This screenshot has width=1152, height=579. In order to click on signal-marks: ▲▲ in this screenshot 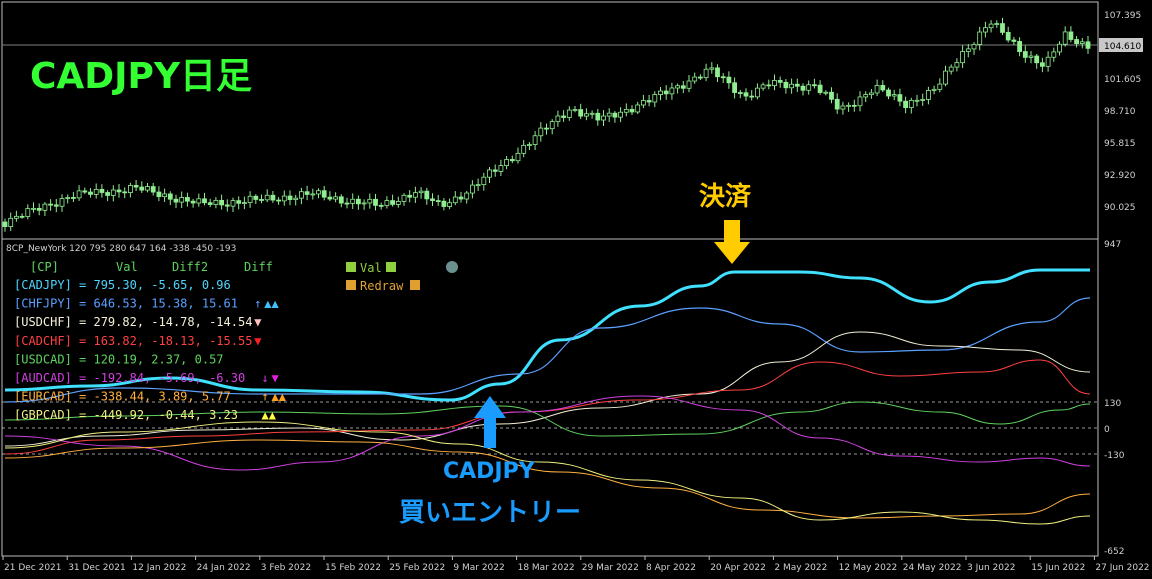, I will do `click(278, 397)`.